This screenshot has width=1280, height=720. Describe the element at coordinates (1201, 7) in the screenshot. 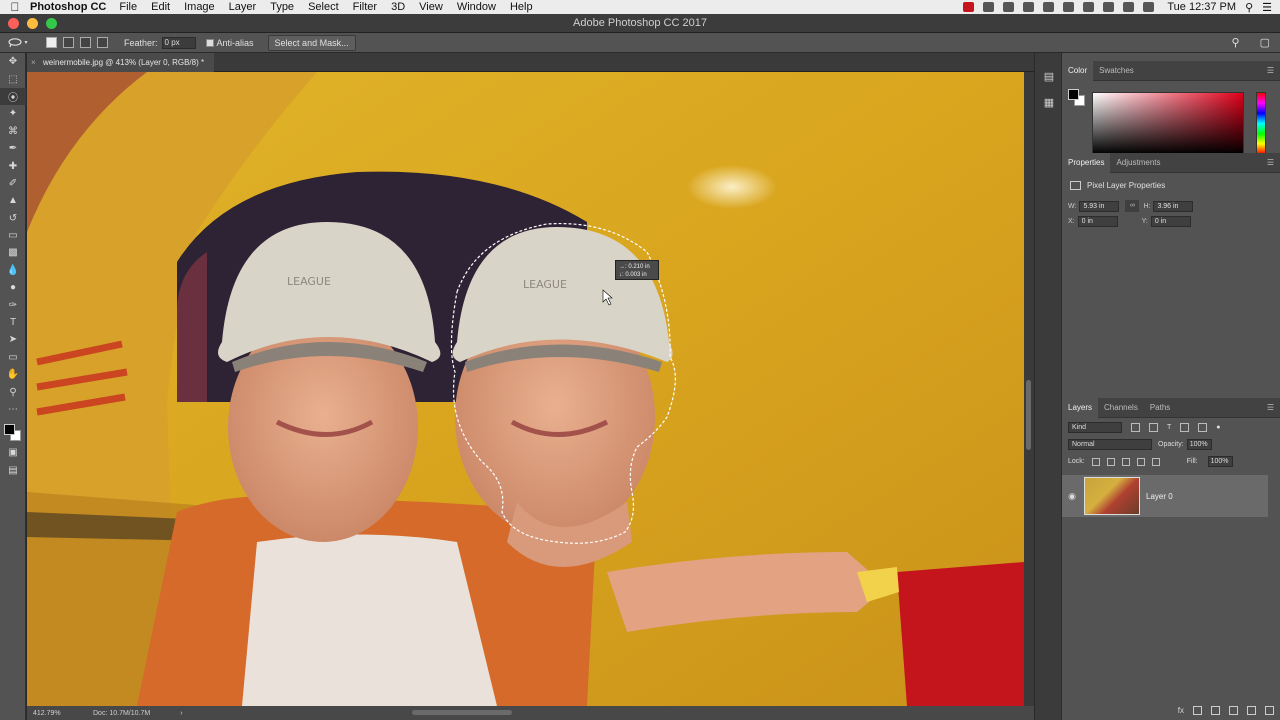

I see `menu-clock: Tue 12:37 PM` at that location.